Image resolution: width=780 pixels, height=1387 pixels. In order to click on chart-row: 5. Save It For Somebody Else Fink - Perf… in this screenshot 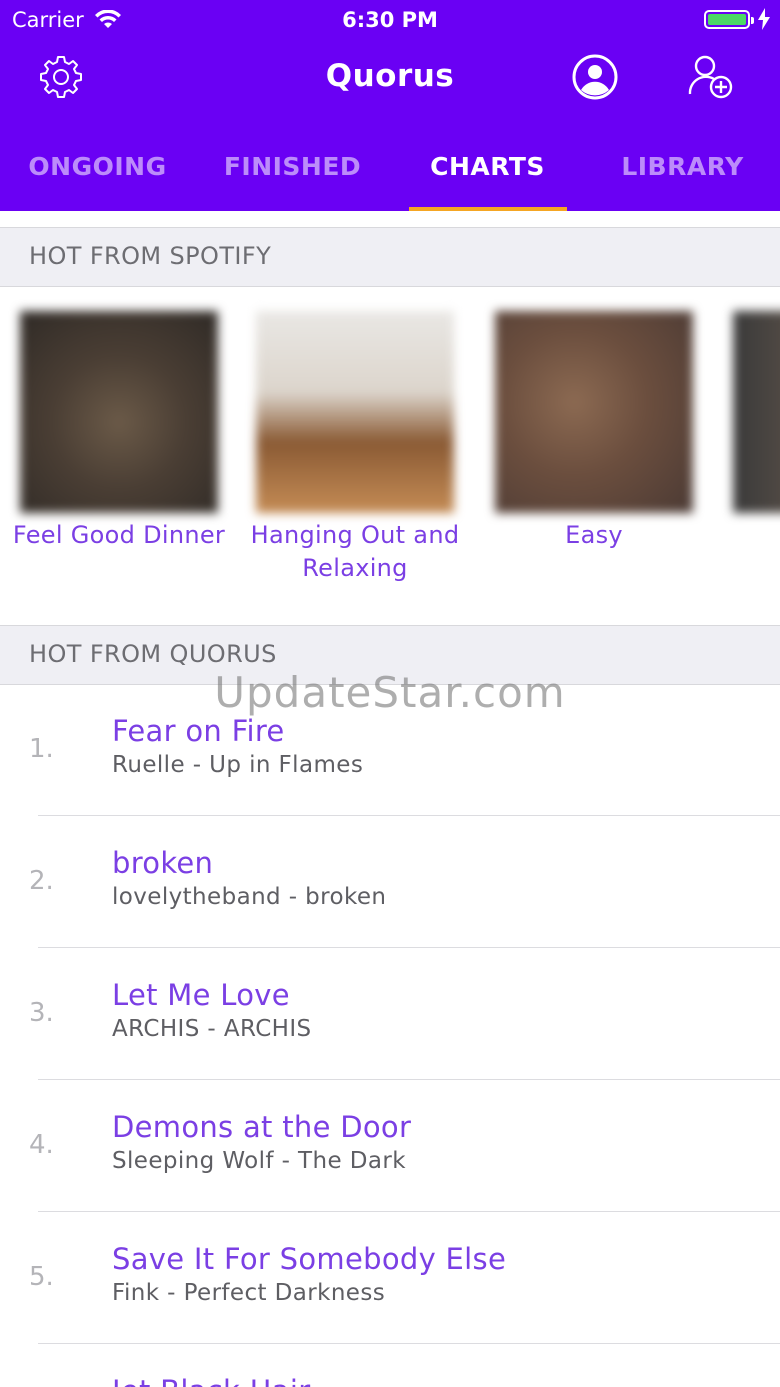, I will do `click(390, 1278)`.